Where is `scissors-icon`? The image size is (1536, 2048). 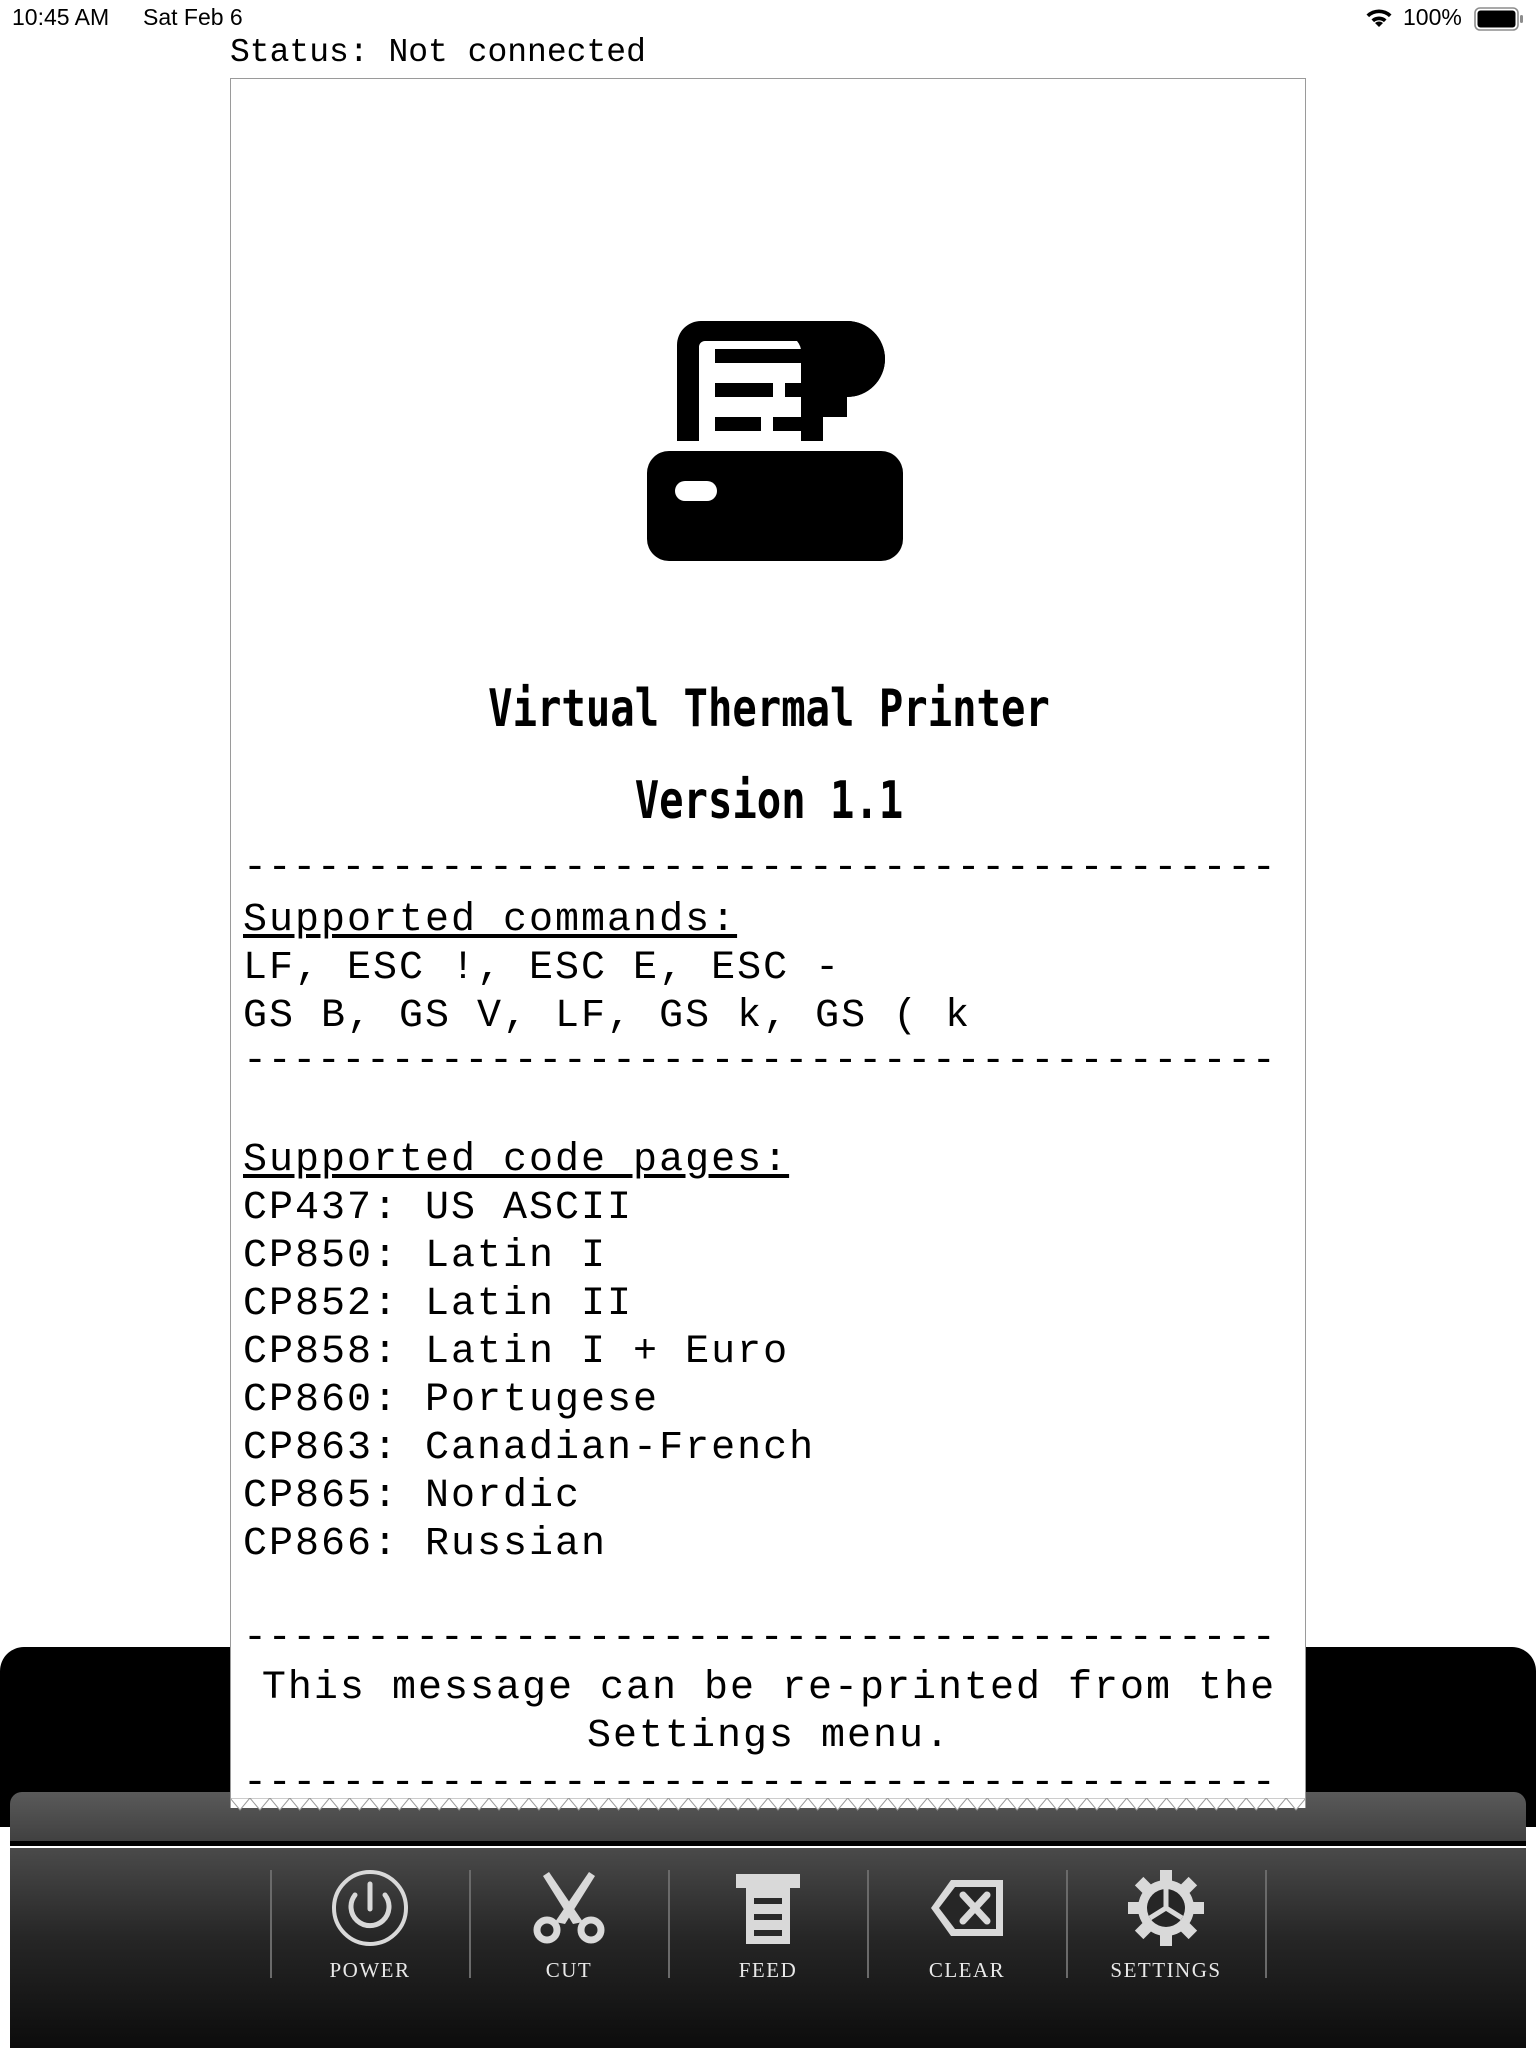 scissors-icon is located at coordinates (569, 1908).